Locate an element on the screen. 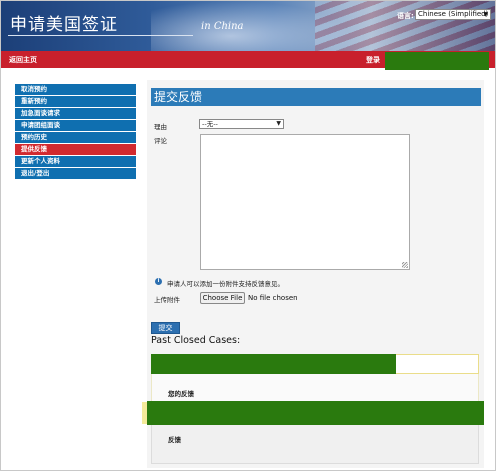 Image resolution: width=496 pixels, height=471 pixels. language-value: Chinese (Simplified) is located at coordinates (453, 14).